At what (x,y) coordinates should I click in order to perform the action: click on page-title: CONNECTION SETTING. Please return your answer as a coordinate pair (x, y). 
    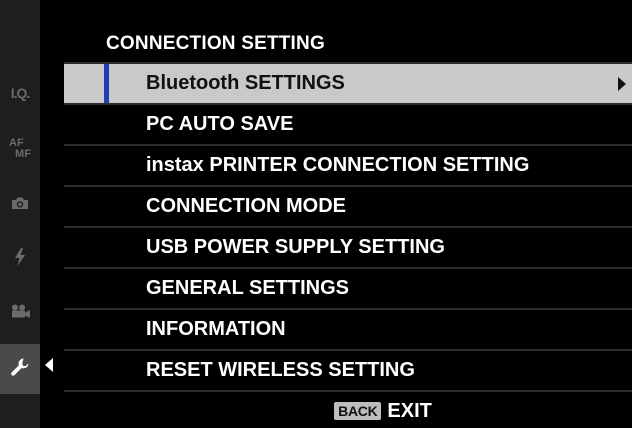
    Looking at the image, I should click on (215, 43).